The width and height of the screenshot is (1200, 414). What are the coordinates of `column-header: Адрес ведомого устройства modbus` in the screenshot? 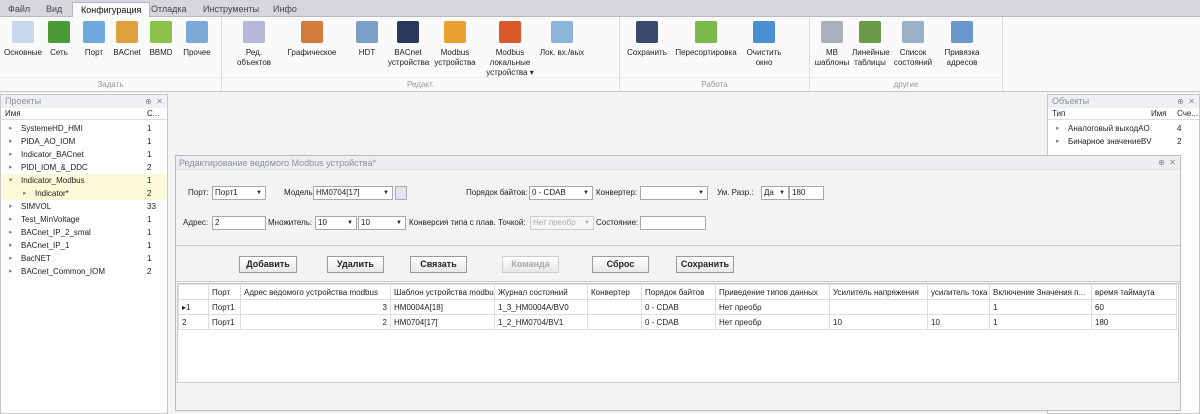 It's located at (315, 292).